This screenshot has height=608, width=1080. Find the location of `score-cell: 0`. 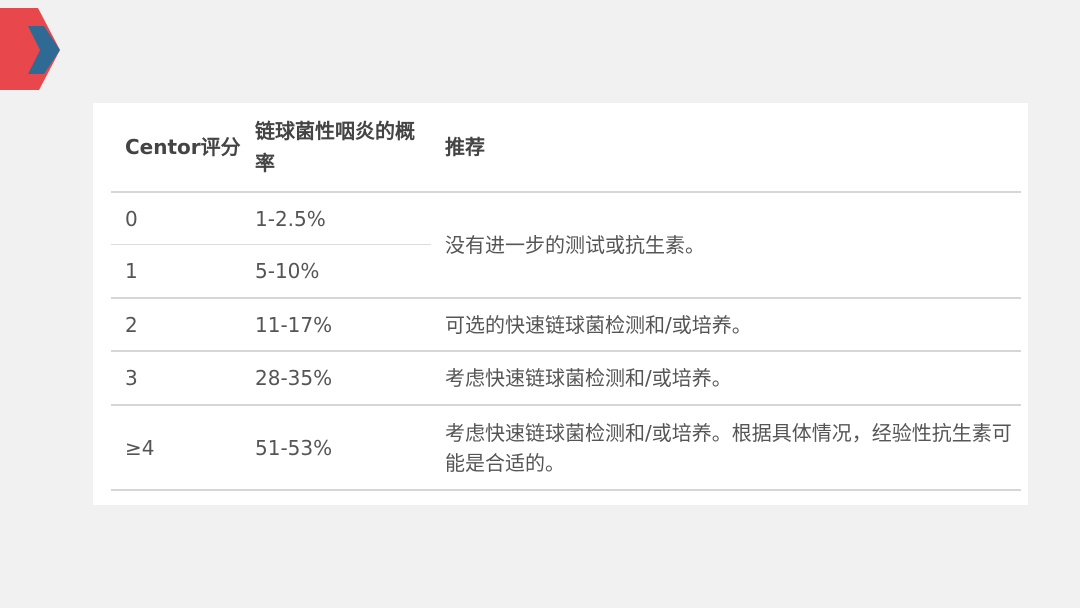

score-cell: 0 is located at coordinates (176, 218).